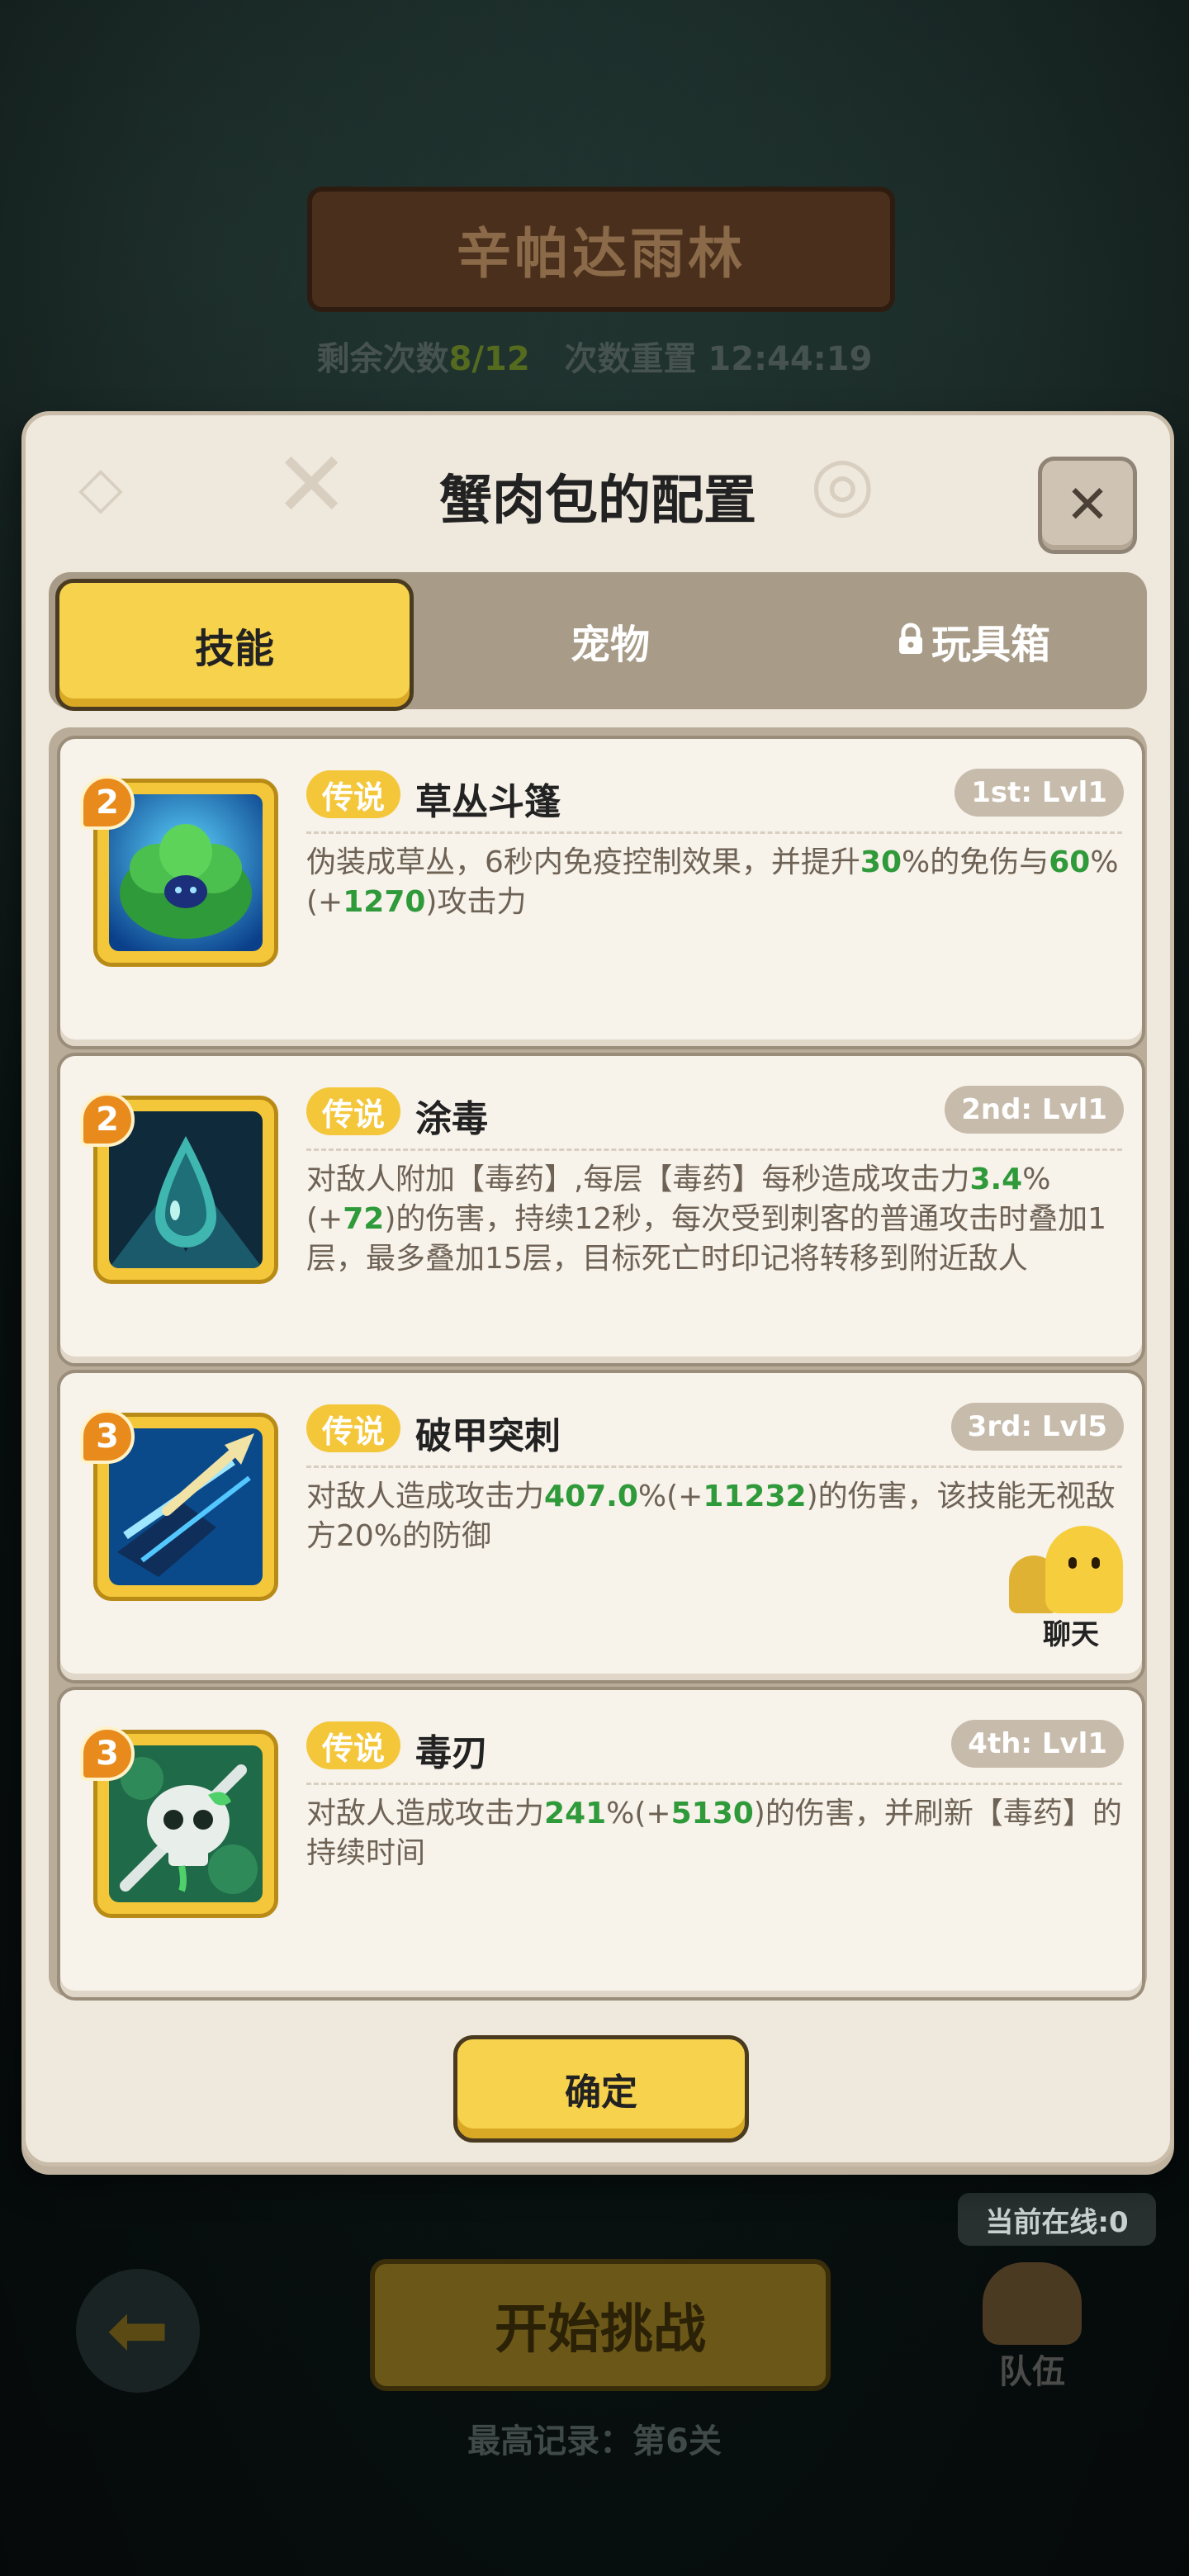 Image resolution: width=1189 pixels, height=2576 pixels. Describe the element at coordinates (1032, 2372) in the screenshot. I see `team-label: 队伍` at that location.